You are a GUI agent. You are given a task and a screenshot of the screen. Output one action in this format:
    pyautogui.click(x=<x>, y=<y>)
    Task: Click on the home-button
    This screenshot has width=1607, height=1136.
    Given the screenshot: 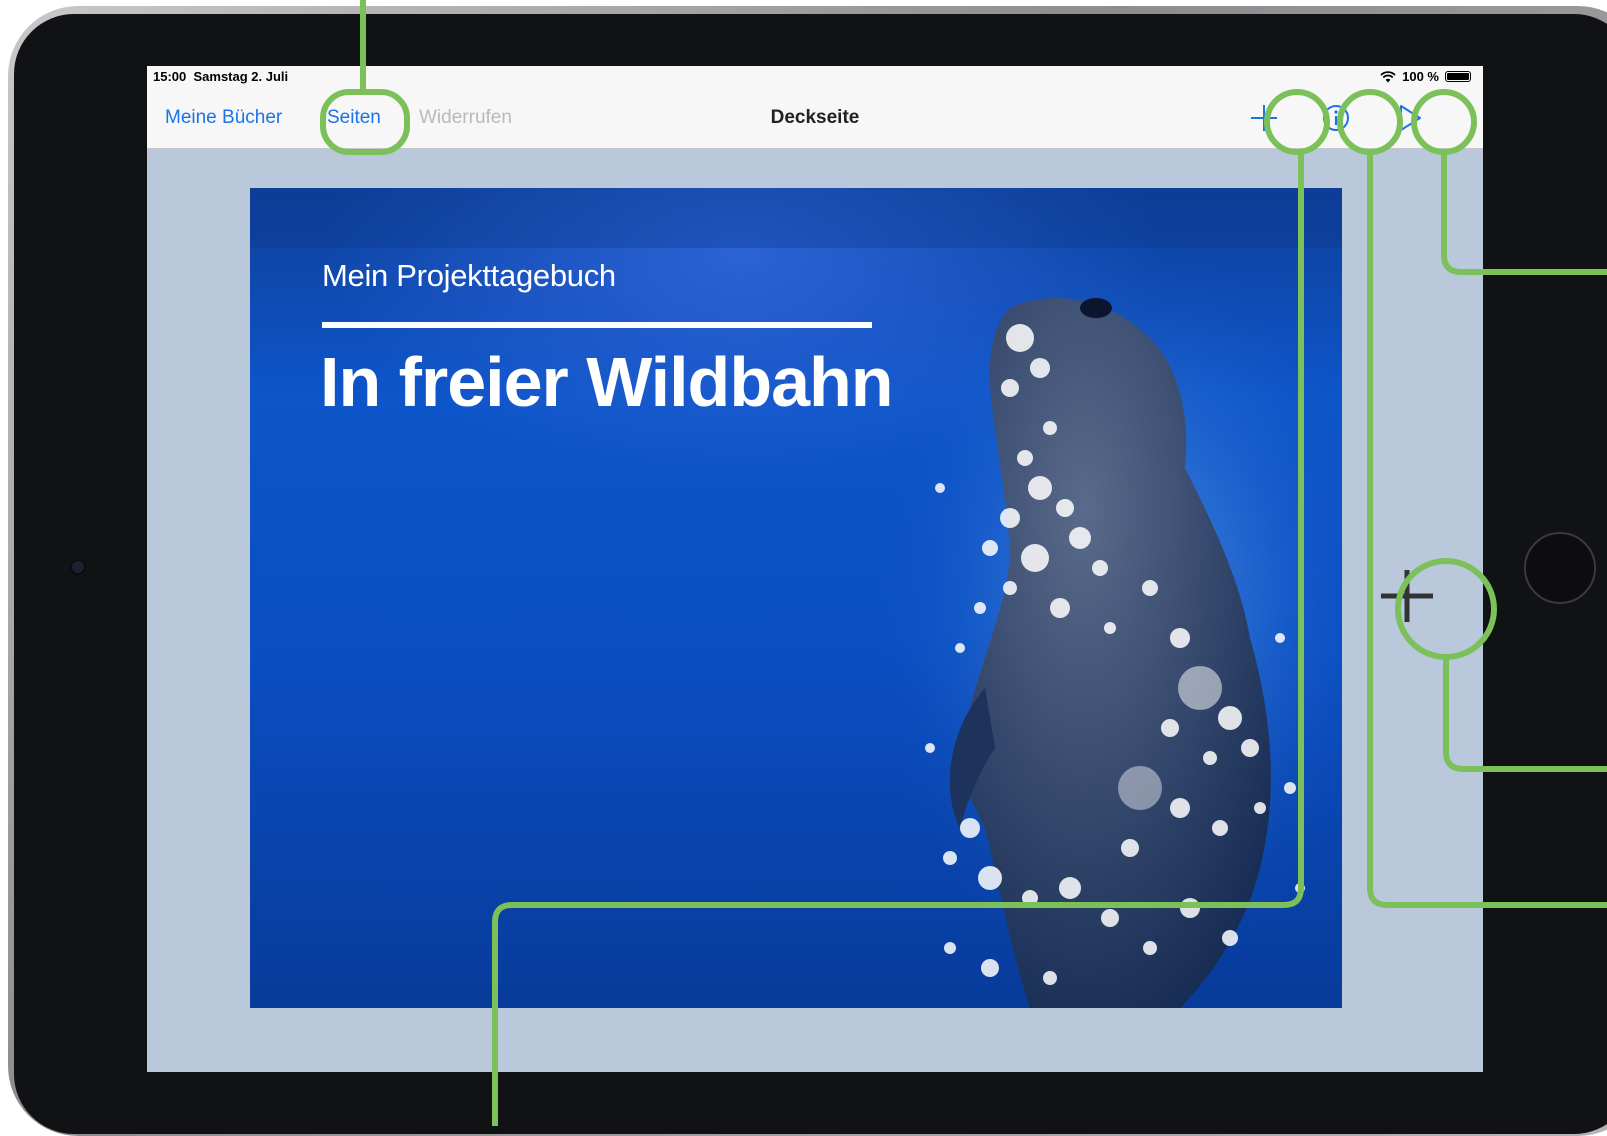 What is the action you would take?
    pyautogui.click(x=1560, y=568)
    